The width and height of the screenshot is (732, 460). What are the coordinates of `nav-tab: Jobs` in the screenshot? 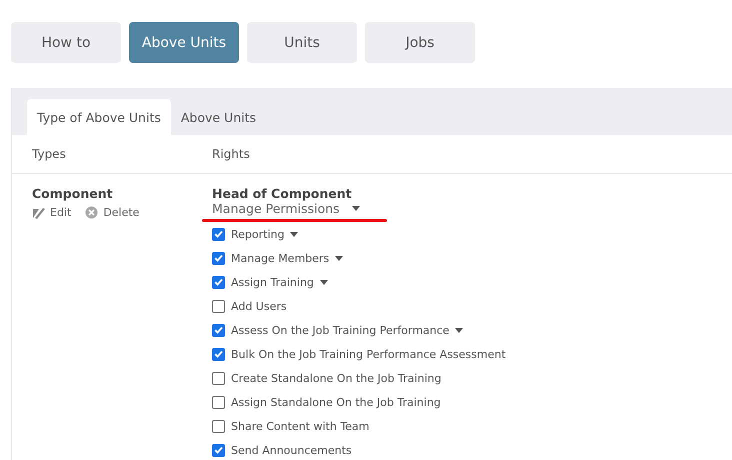 It's located at (420, 42).